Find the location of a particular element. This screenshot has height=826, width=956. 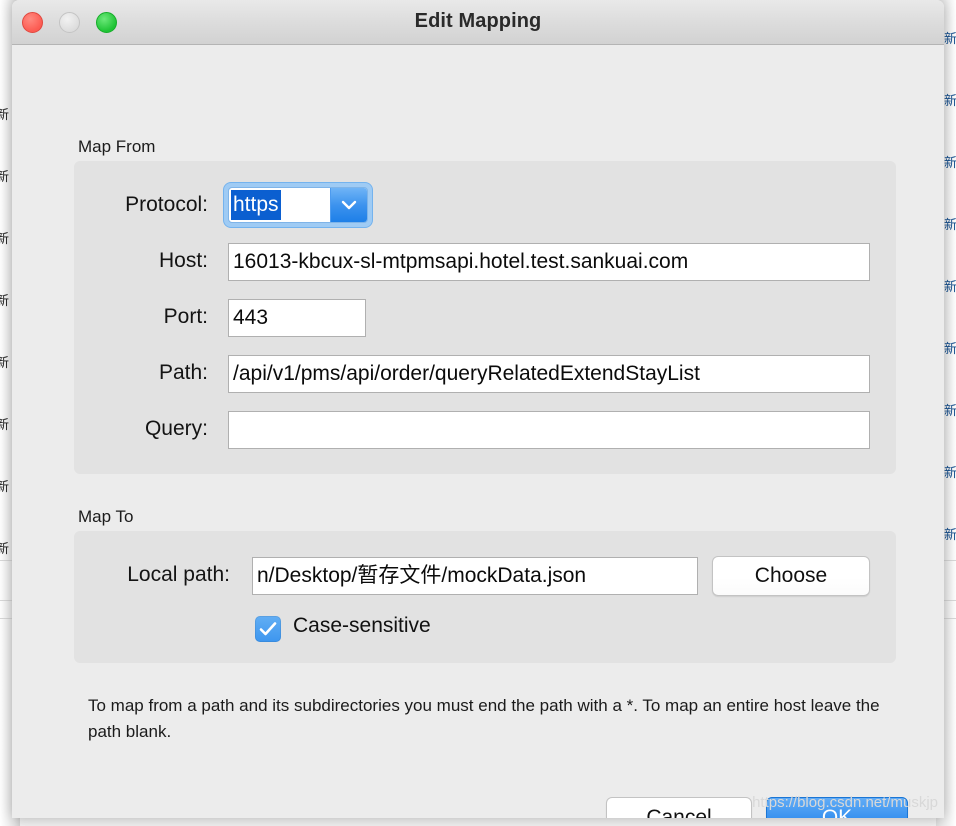

chevron-down-icon is located at coordinates (348, 205).